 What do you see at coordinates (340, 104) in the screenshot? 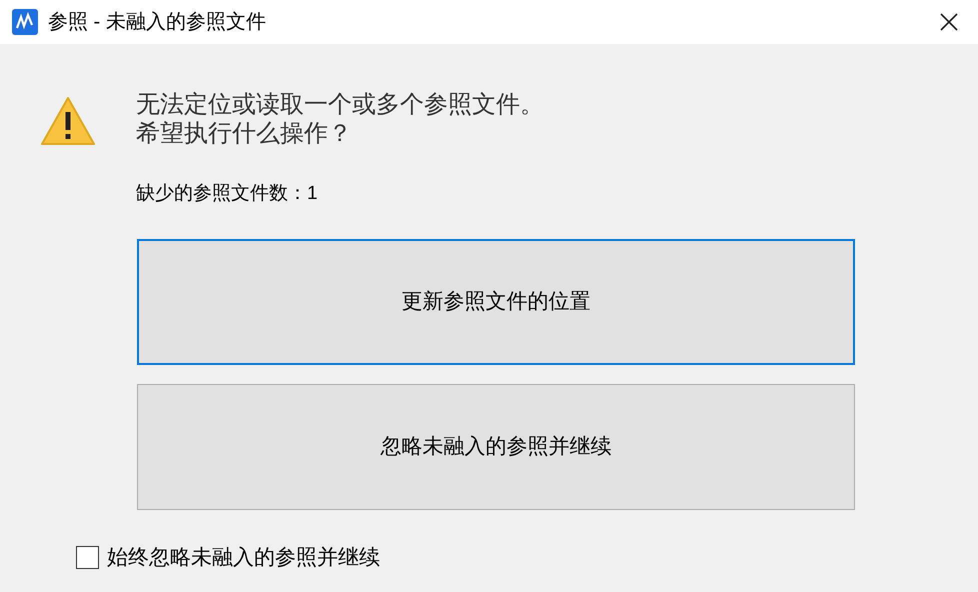
I see `message-text: 无法定位或读取一个或多个参照文件。` at bounding box center [340, 104].